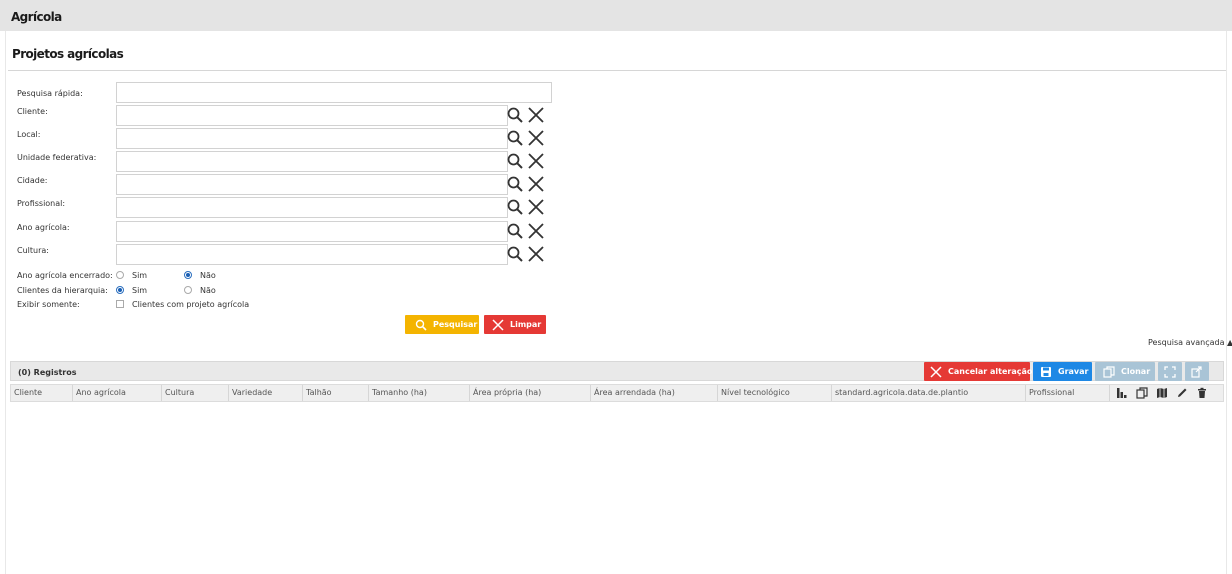 The height and width of the screenshot is (574, 1232). Describe the element at coordinates (68, 54) in the screenshot. I see `page-title: Projetos agrícolas` at that location.